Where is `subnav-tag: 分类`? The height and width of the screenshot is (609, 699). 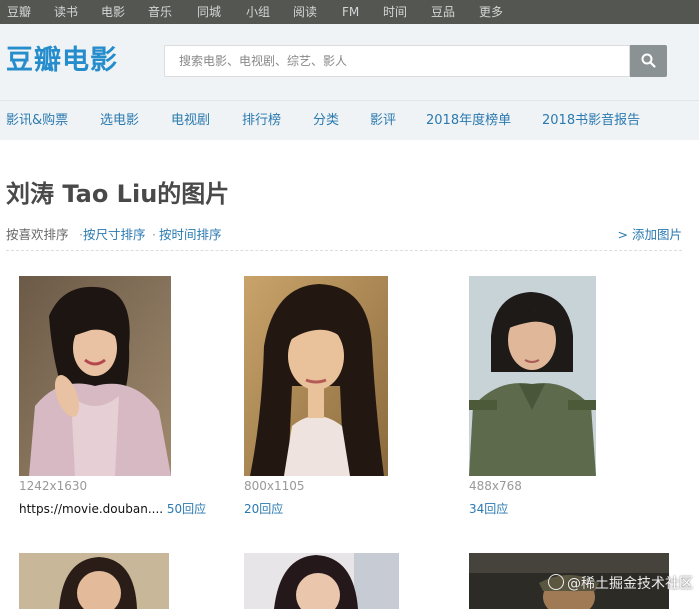
subnav-tag: 分类 is located at coordinates (326, 121).